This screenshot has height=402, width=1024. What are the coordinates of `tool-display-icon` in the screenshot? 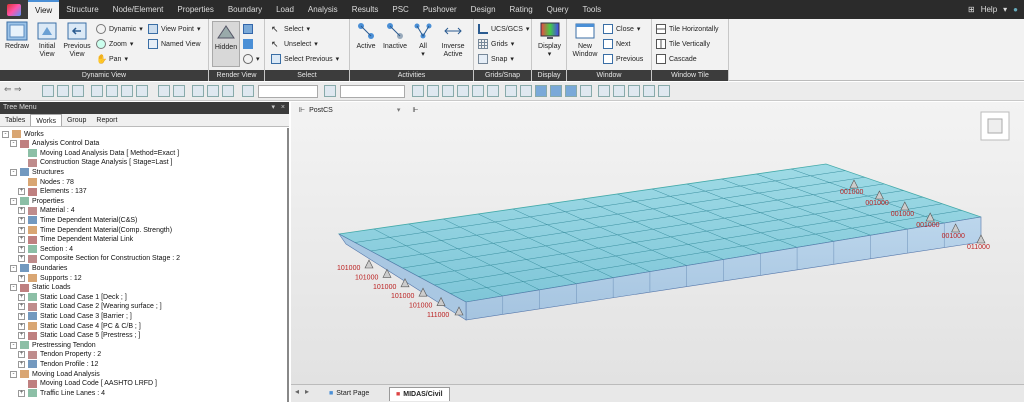 It's located at (634, 91).